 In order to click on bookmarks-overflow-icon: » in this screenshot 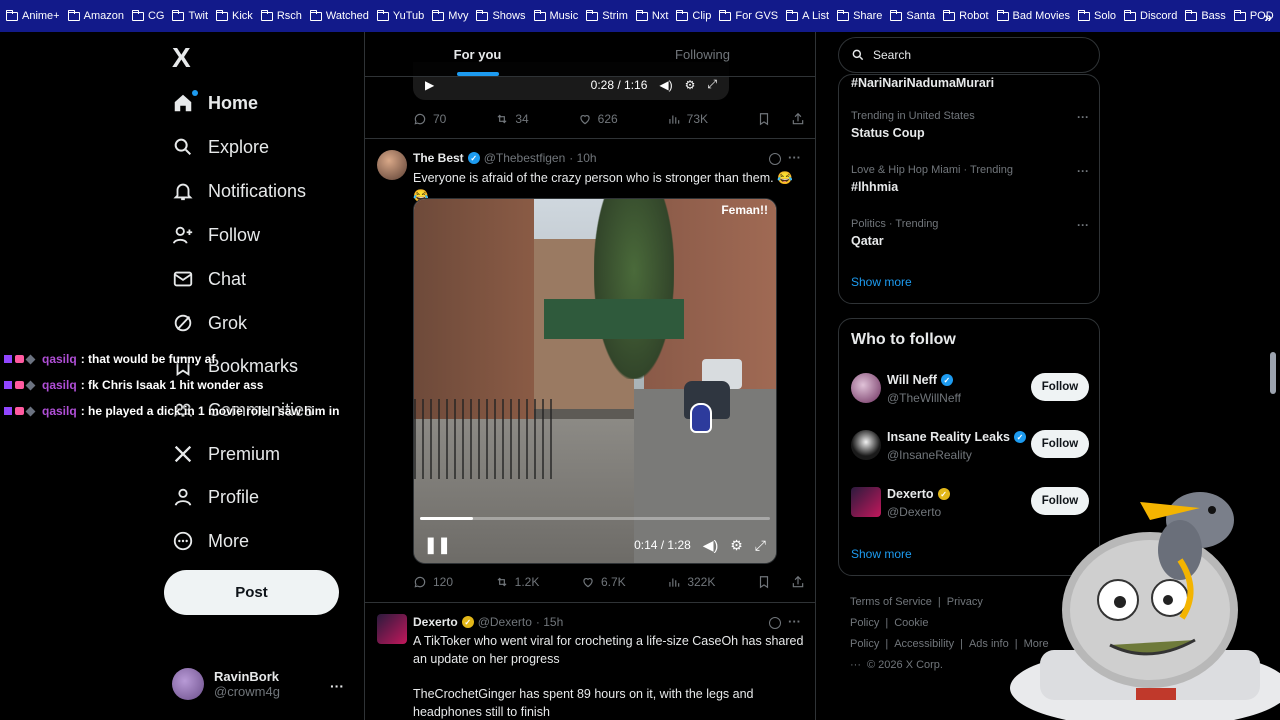, I will do `click(1268, 17)`.